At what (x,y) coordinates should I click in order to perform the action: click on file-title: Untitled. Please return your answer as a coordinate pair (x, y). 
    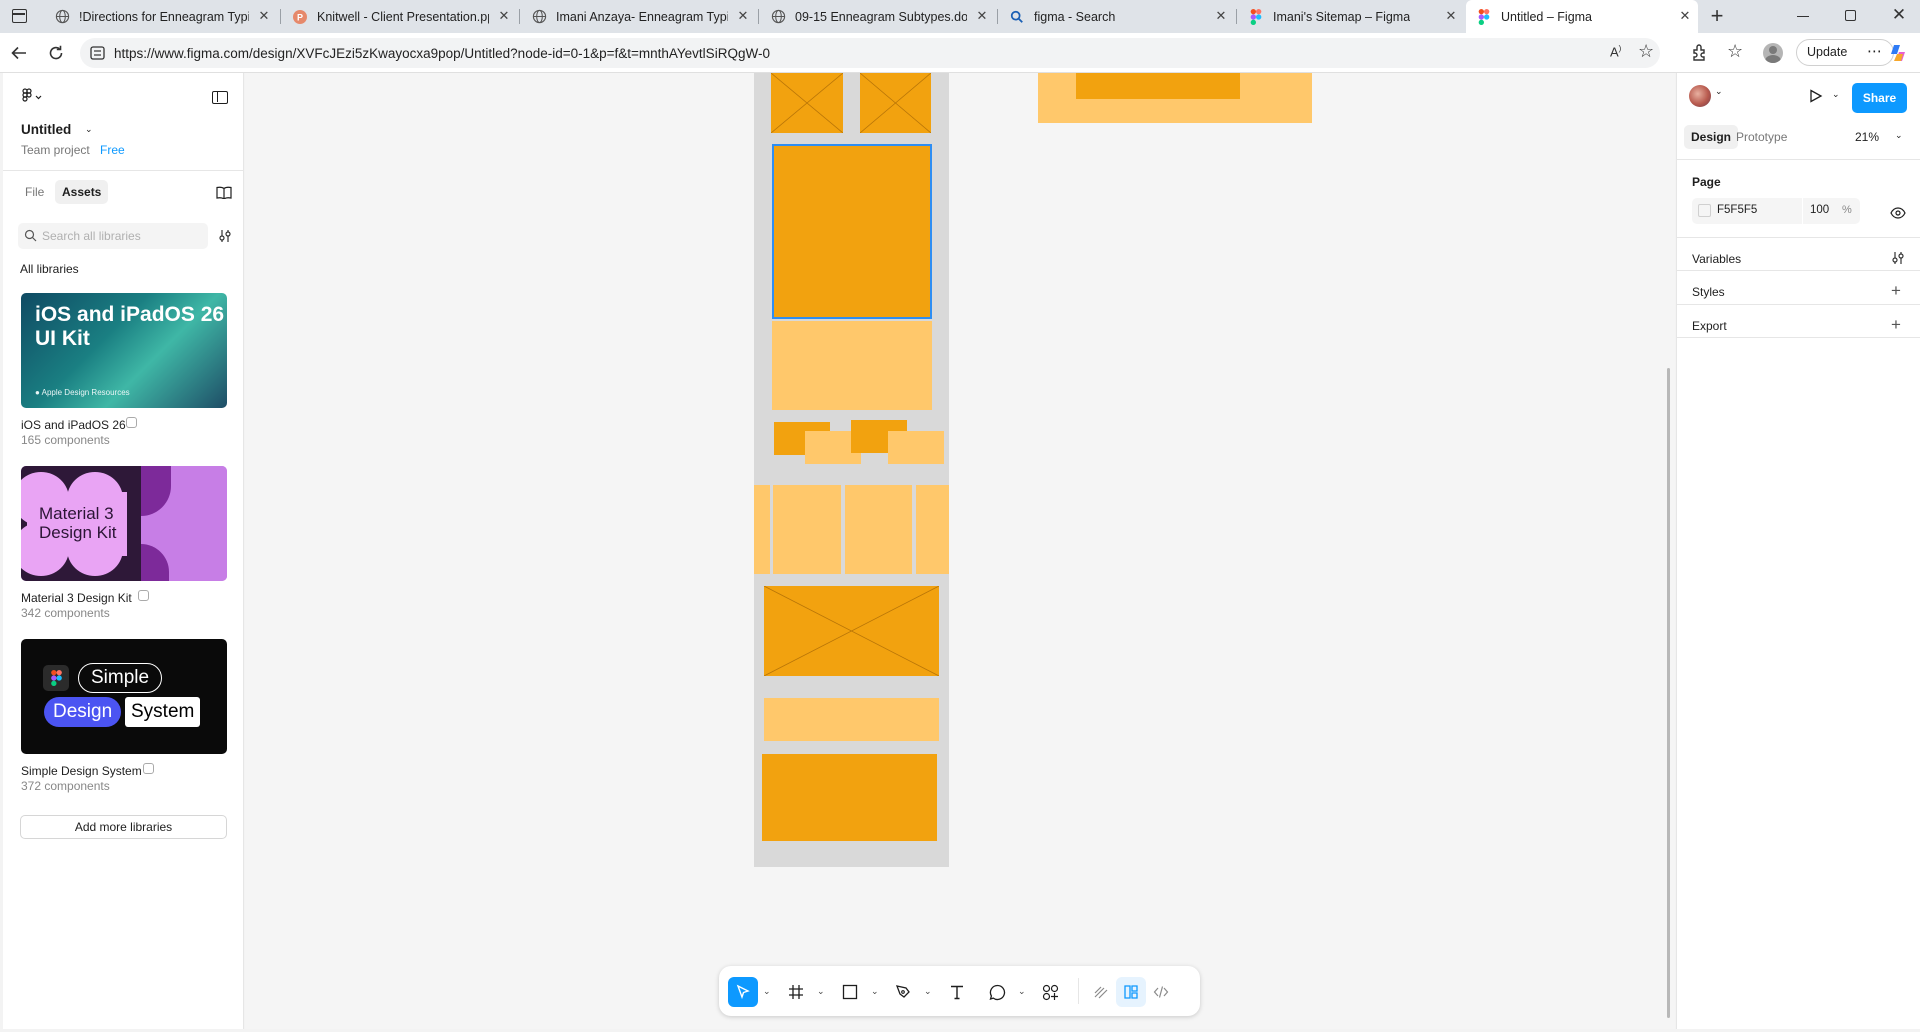
    Looking at the image, I should click on (46, 129).